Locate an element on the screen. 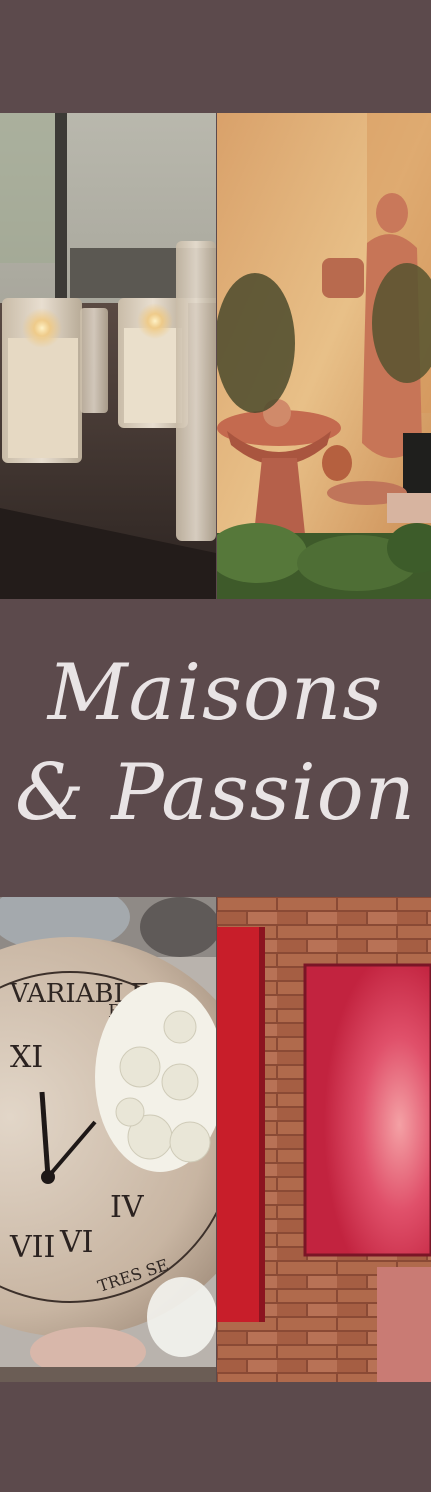 This screenshot has height=1492, width=431. svg-text: IV is located at coordinates (127, 1207).